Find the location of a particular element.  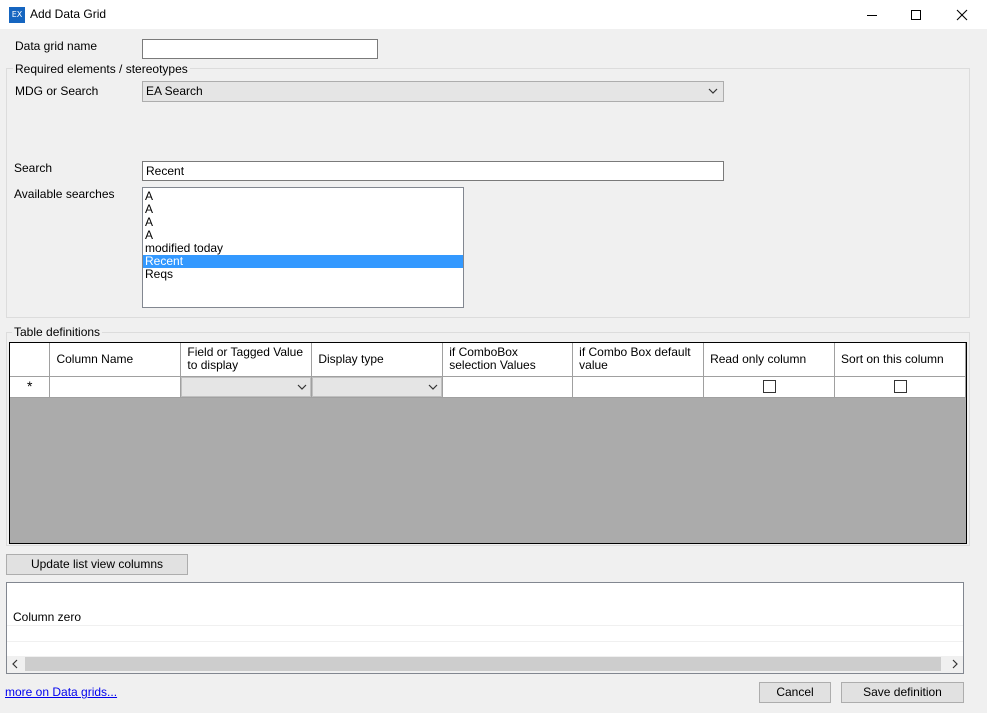

grid-name-input is located at coordinates (260, 49).